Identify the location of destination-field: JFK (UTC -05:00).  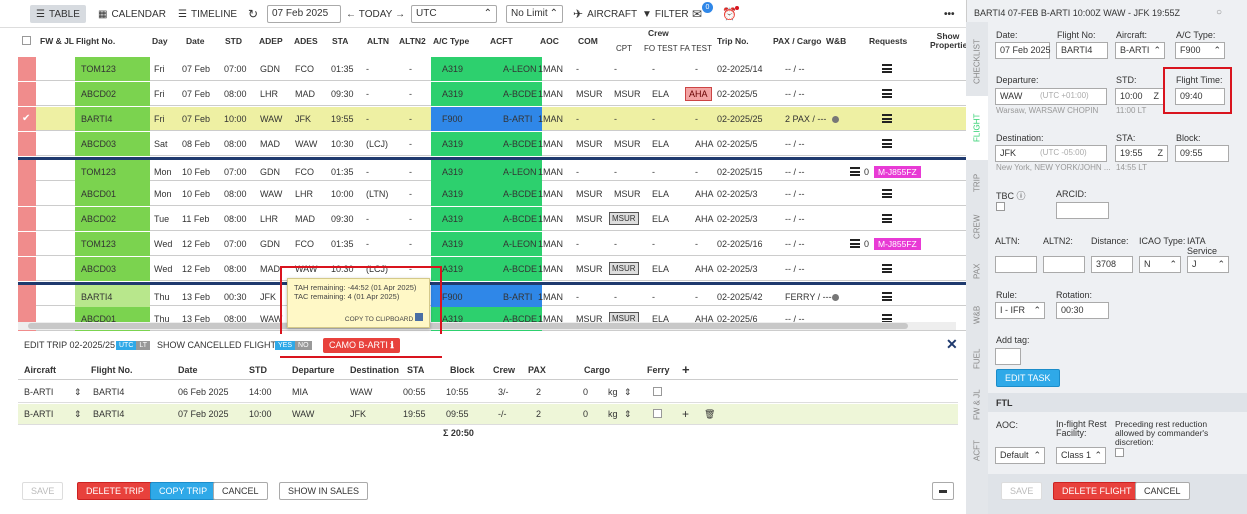
(1051, 153).